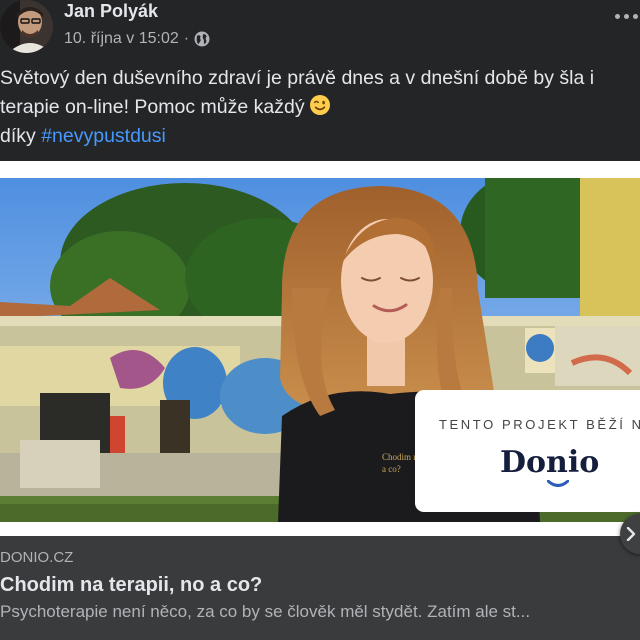 Image resolution: width=640 pixels, height=640 pixels. I want to click on donio-logo-smile-icon, so click(558, 483).